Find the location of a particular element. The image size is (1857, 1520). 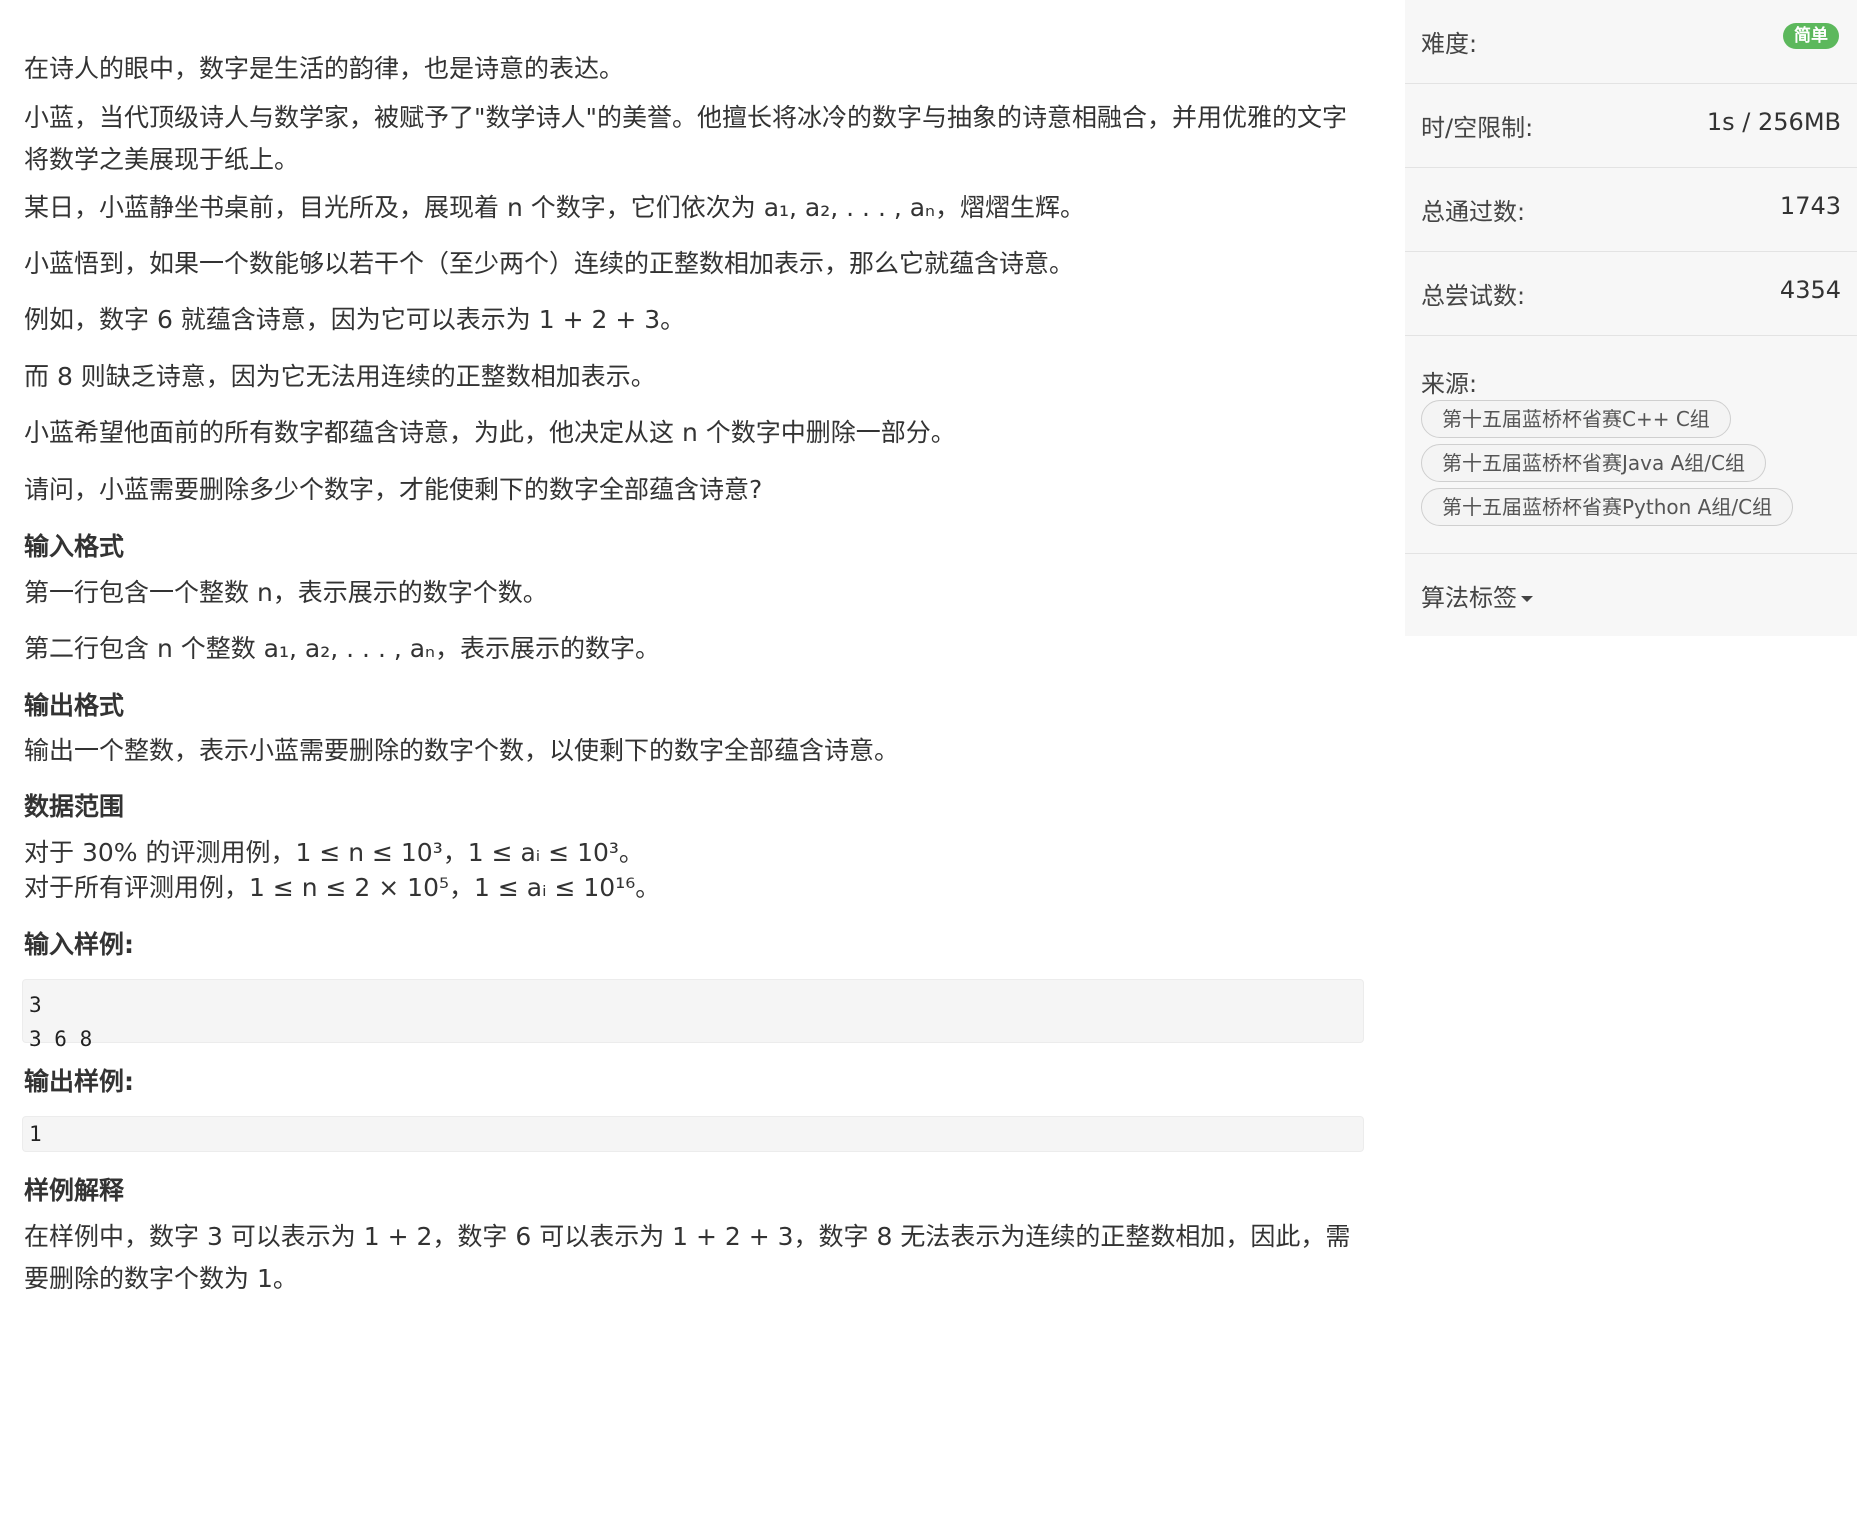

paragraph-goal: 小蓝希望他面前的所有数字都蕴含诗意，为此，他决定从这 n 个数字中删除一部分。 is located at coordinates (490, 432).